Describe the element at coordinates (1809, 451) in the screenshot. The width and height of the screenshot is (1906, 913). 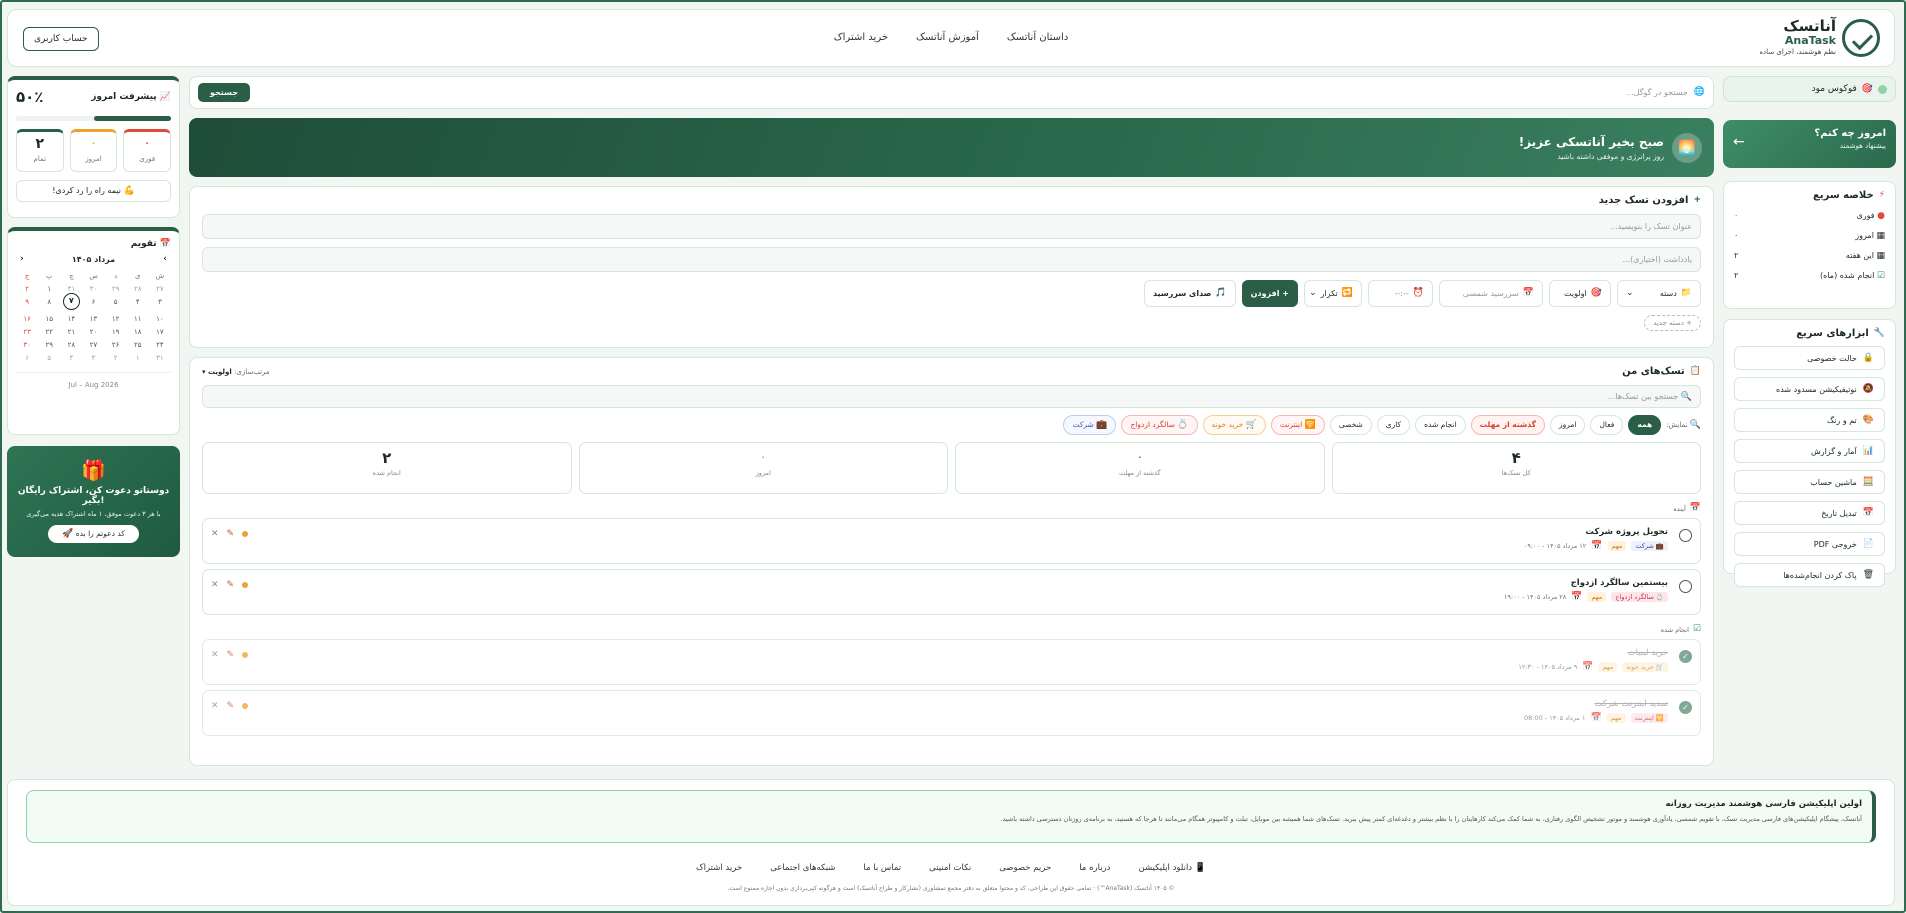
I see `tool-stats: 📊 آمار و گزارش` at that location.